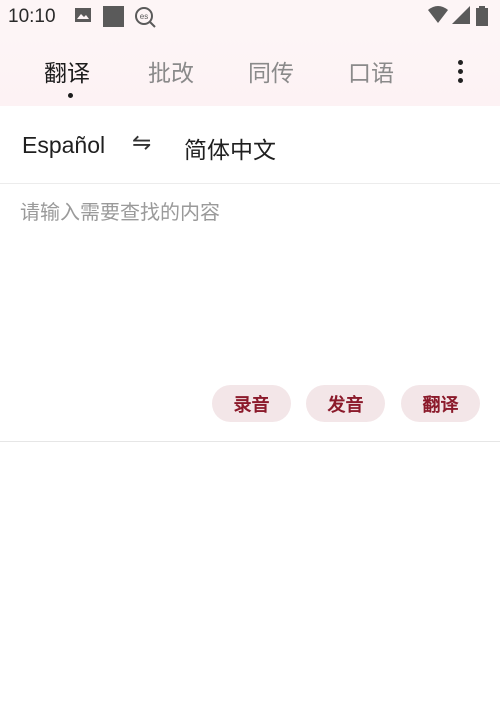  I want to click on language-bar: Español ⇋ 简体中文, so click(250, 145).